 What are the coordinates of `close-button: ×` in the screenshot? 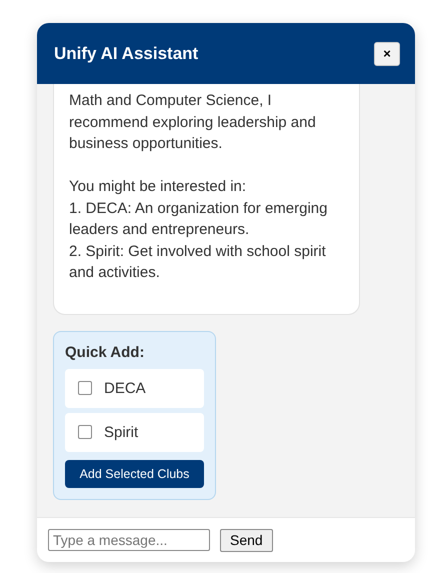 It's located at (387, 54).